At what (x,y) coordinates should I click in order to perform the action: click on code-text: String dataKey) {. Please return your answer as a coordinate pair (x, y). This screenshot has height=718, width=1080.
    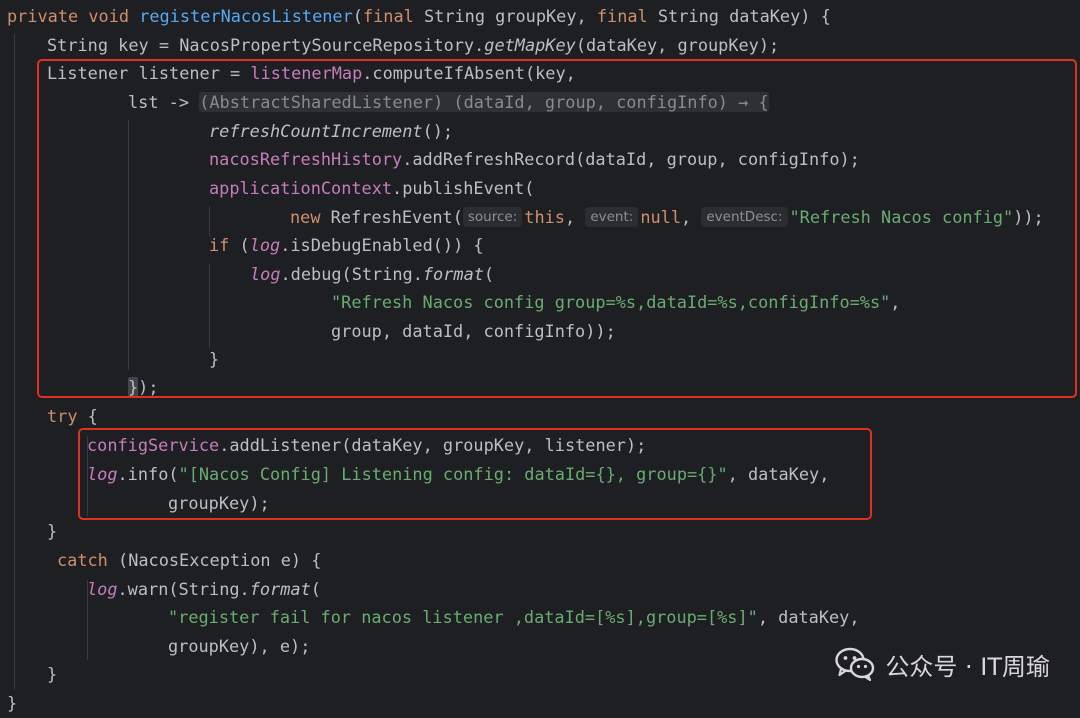
    Looking at the image, I should click on (739, 16).